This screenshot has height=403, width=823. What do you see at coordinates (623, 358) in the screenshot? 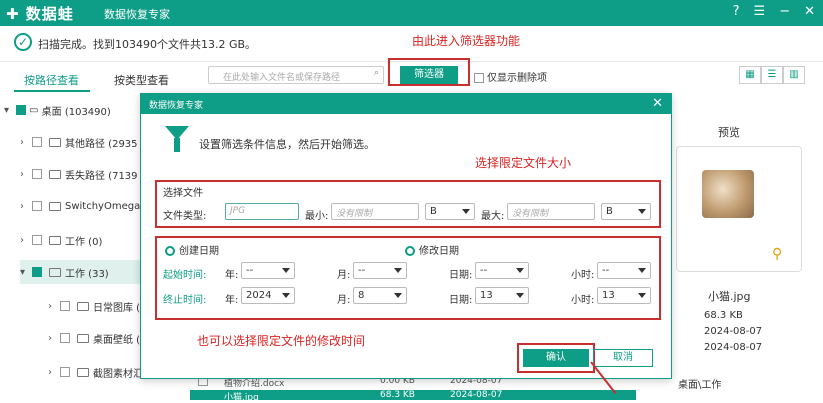
I see `cancel-button: 取消` at bounding box center [623, 358].